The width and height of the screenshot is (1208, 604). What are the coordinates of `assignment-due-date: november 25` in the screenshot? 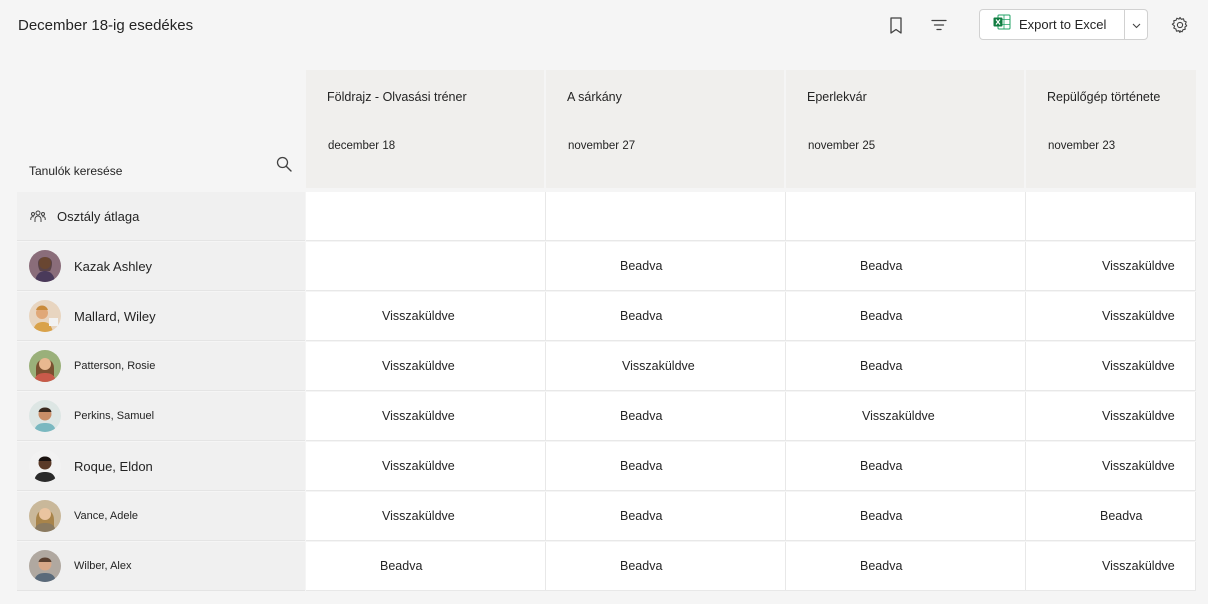 It's located at (842, 146).